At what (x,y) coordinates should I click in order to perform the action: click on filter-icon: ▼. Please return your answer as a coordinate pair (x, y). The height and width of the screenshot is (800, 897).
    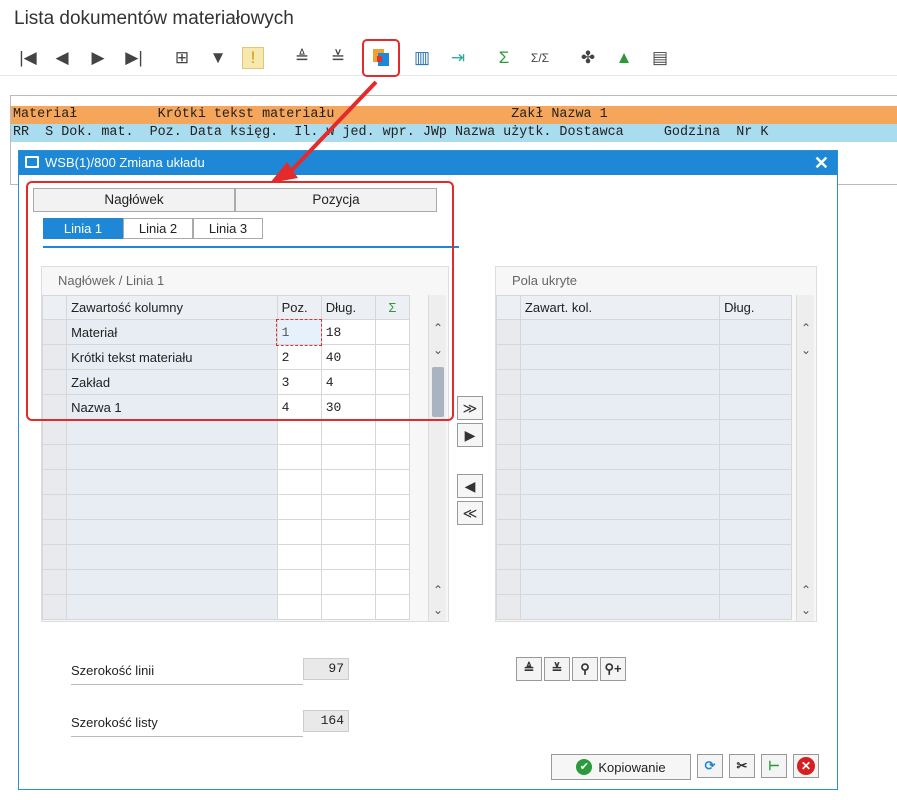
    Looking at the image, I should click on (218, 58).